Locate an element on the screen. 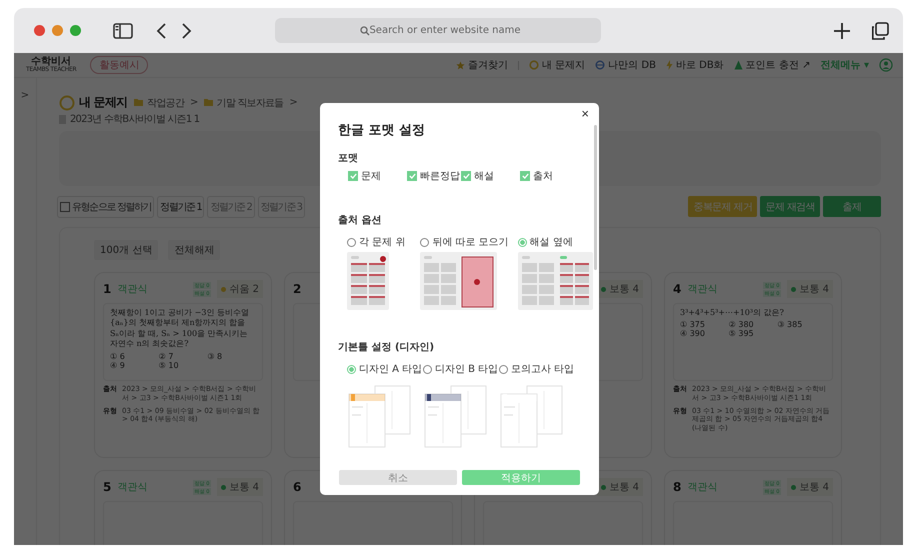 The image size is (915, 558). section-heading: 출처 옵션 is located at coordinates (360, 220).